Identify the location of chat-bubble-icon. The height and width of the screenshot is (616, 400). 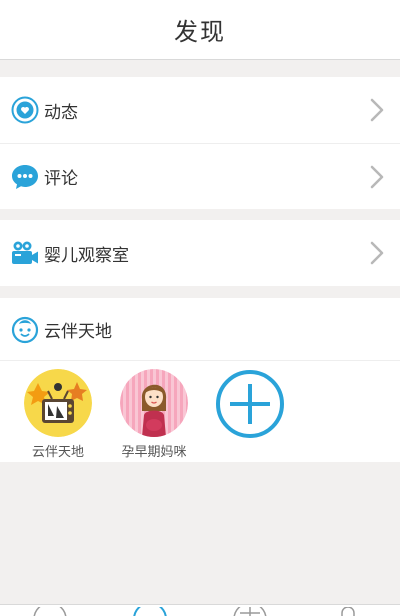
(25, 177).